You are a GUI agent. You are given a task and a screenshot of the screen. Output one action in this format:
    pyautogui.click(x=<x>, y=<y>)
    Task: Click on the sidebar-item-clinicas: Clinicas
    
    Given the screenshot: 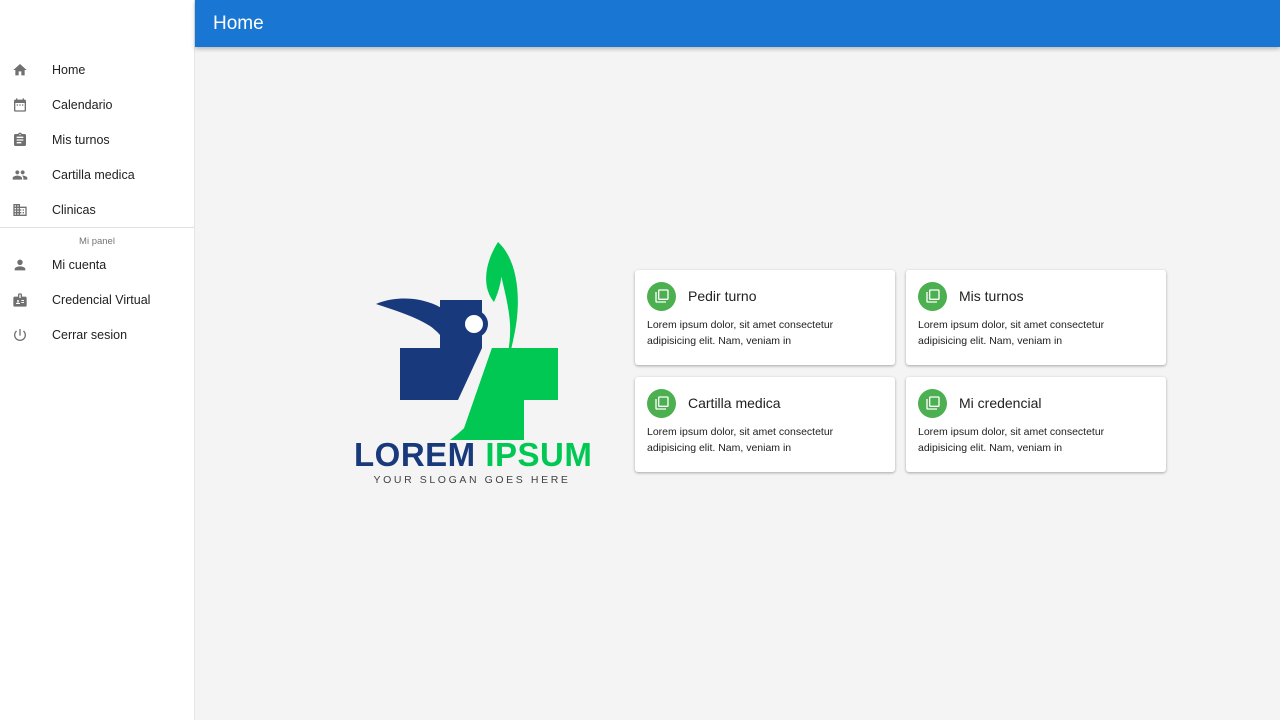 What is the action you would take?
    pyautogui.click(x=97, y=209)
    